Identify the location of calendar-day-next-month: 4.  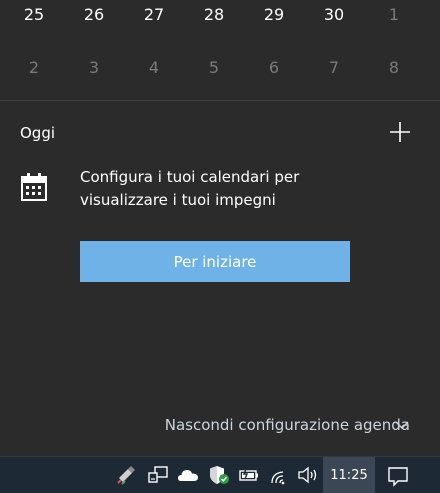
(154, 68).